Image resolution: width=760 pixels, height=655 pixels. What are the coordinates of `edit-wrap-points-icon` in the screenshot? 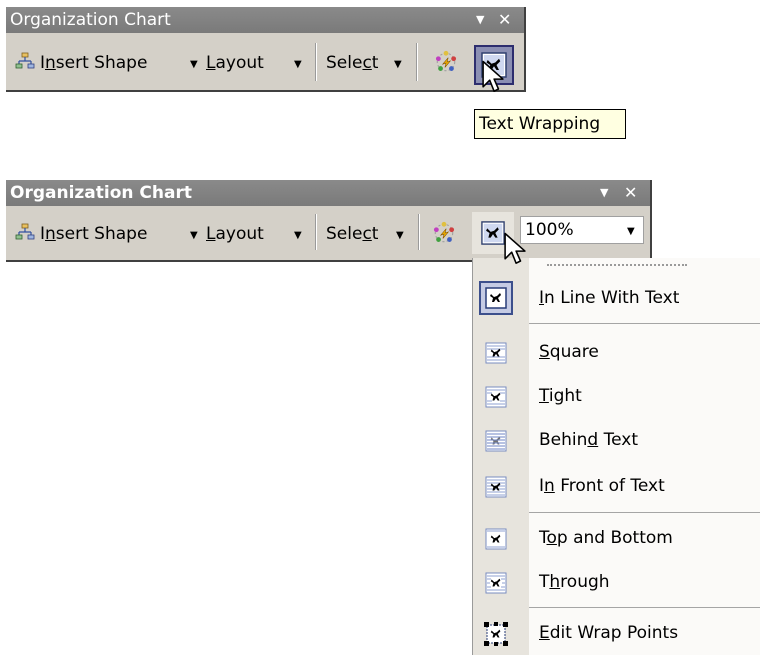 It's located at (496, 634).